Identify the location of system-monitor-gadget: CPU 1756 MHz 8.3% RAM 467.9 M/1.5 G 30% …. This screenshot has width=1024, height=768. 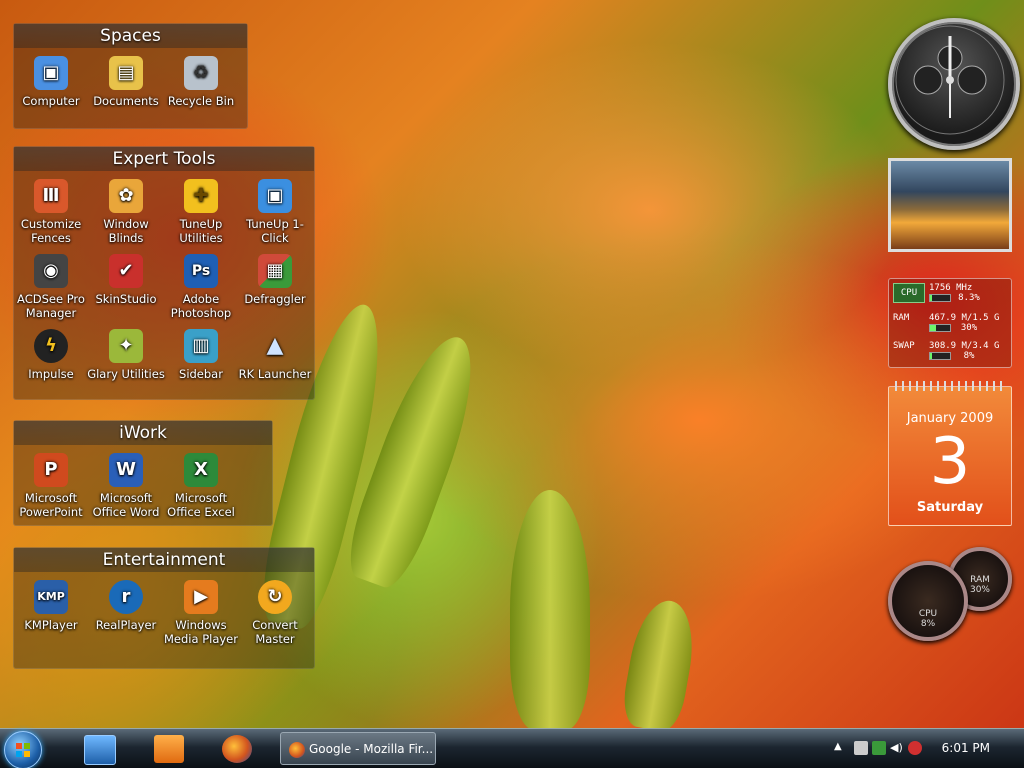
(950, 323).